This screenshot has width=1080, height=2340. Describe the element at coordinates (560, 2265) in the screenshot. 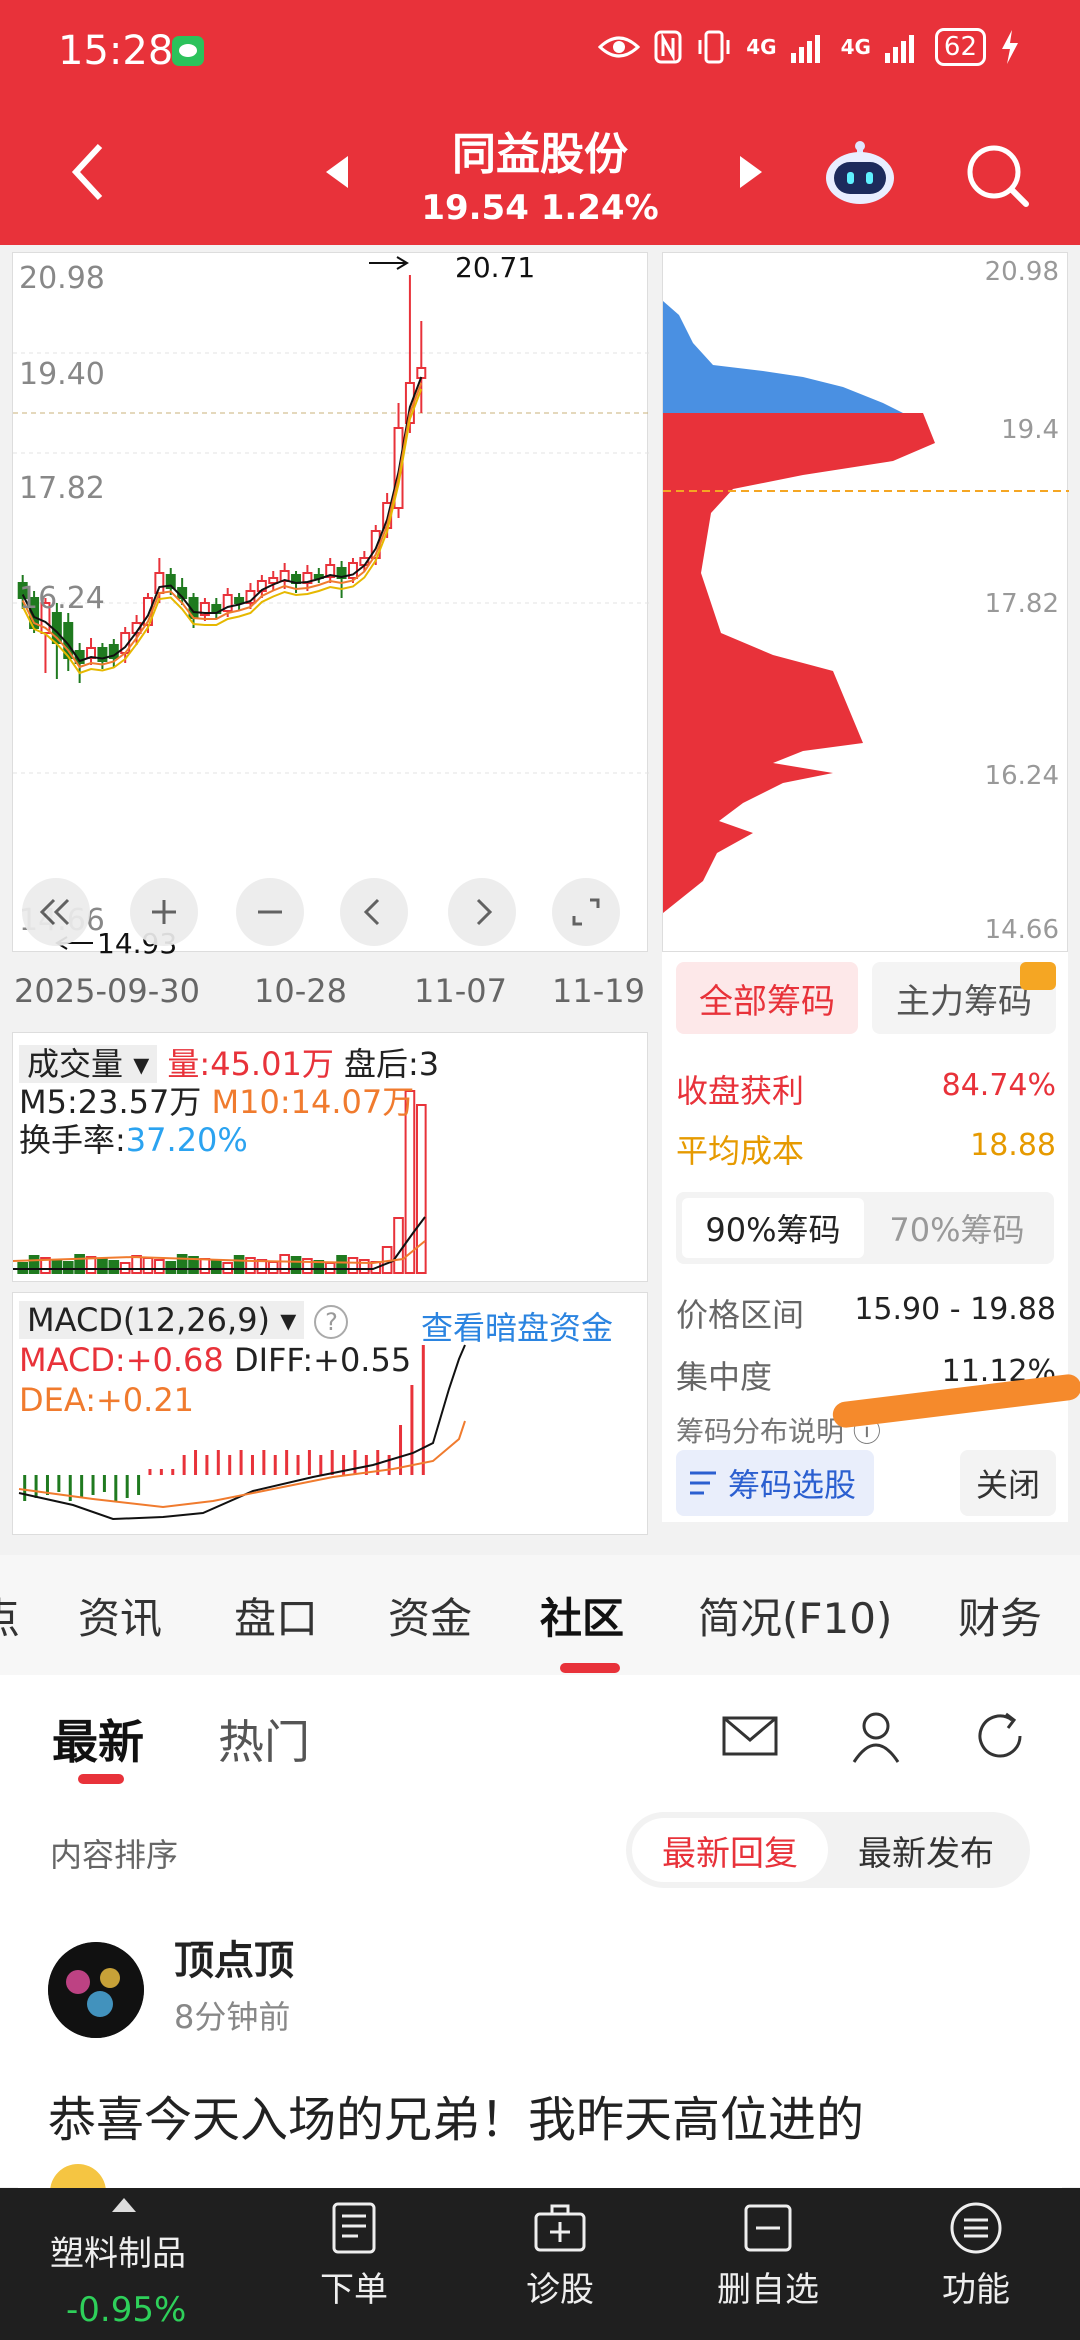

I see `diagnose-button: 诊股` at that location.